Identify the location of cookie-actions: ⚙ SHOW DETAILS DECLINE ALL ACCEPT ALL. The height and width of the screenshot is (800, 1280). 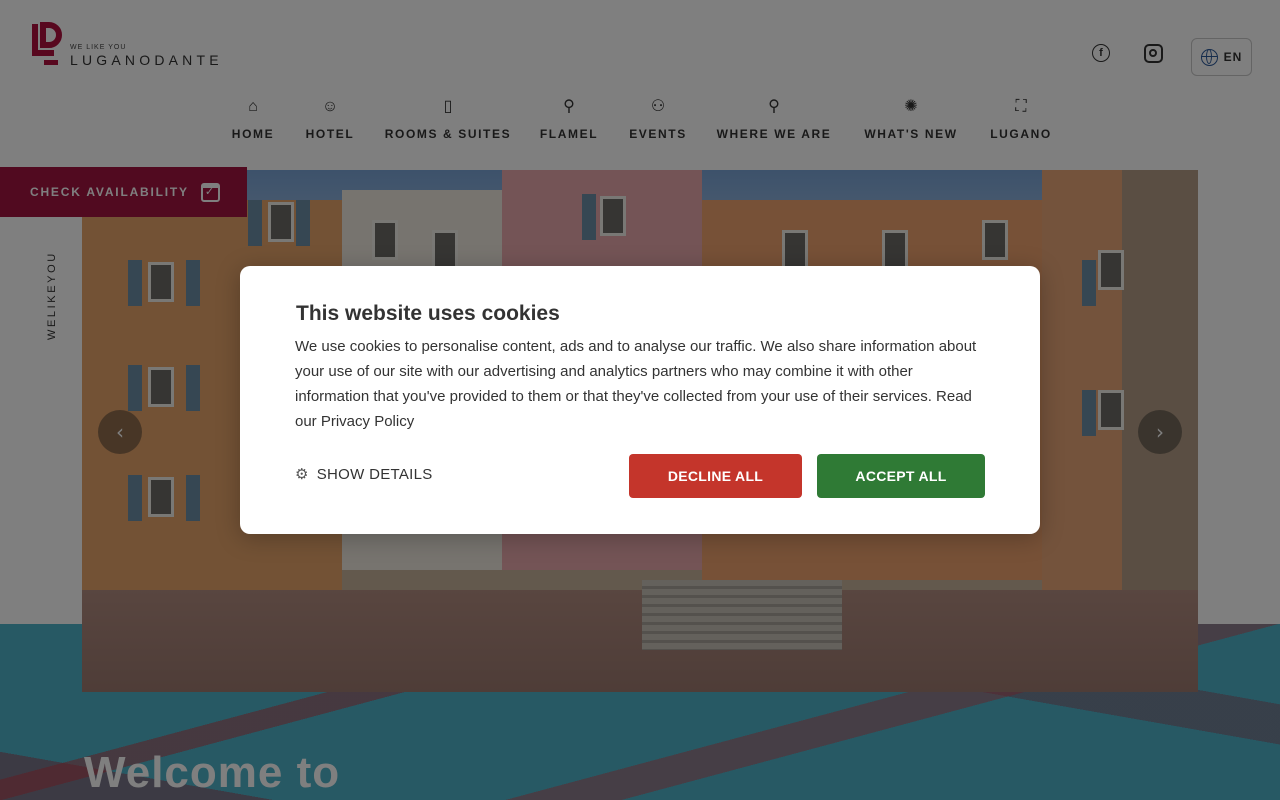
(640, 476).